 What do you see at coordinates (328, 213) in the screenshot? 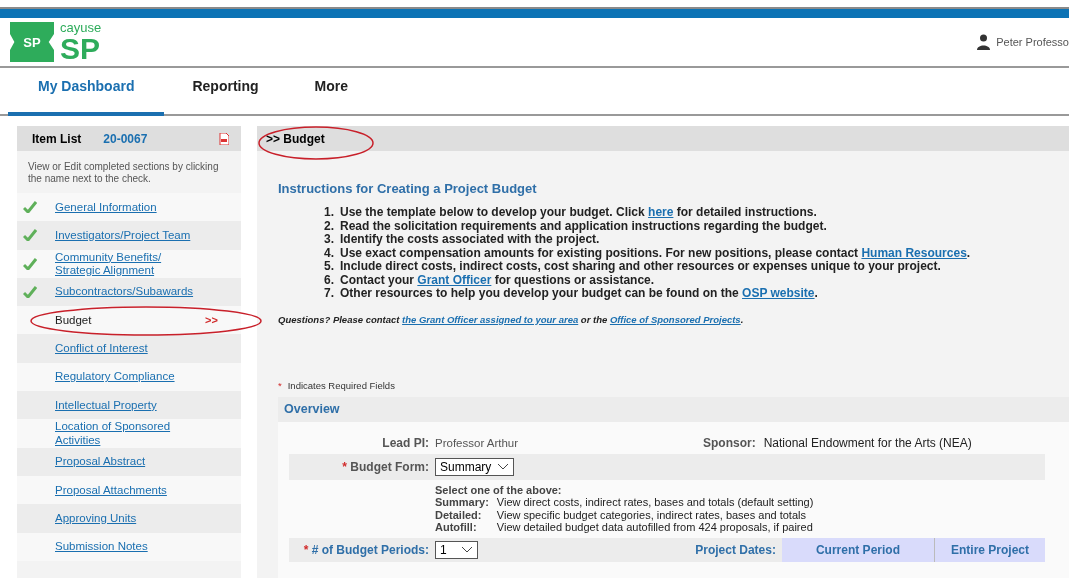
I see `step-number: 1.` at bounding box center [328, 213].